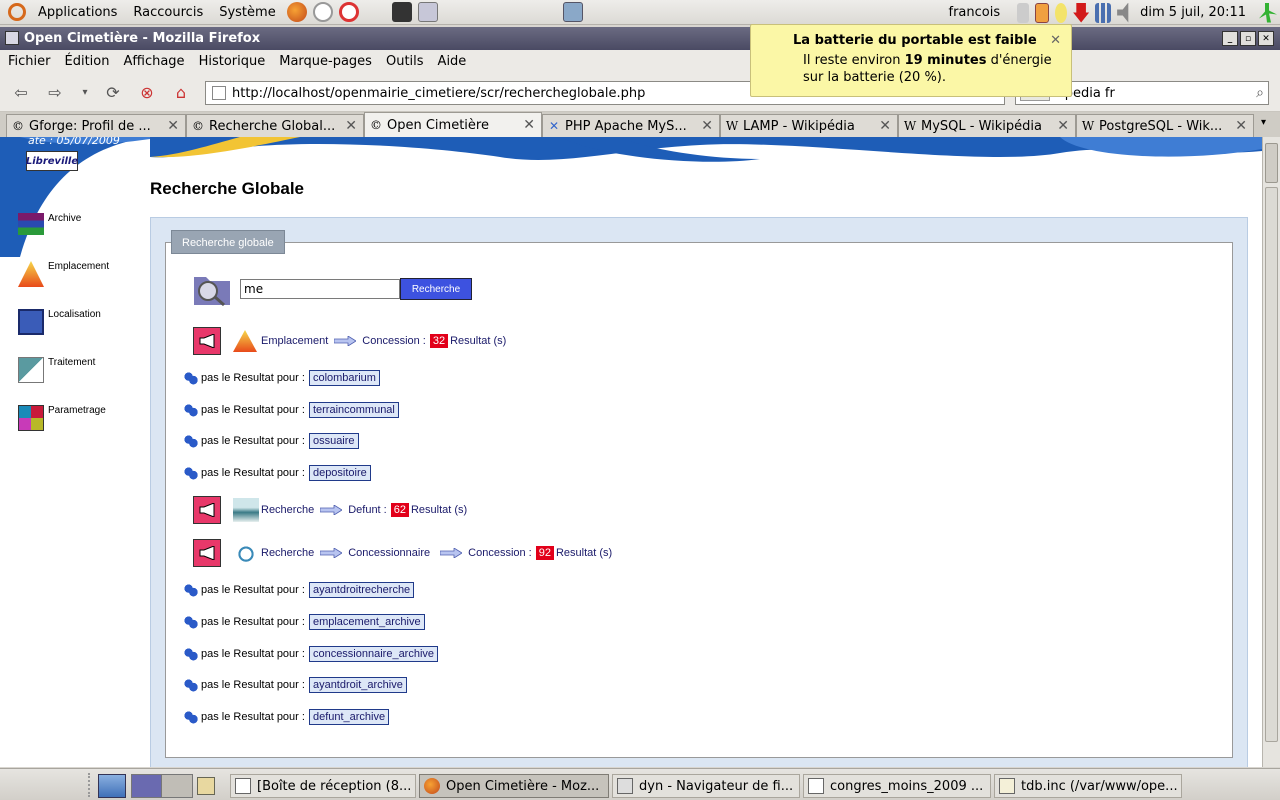 This screenshot has height=800, width=1280. What do you see at coordinates (64, 218) in the screenshot?
I see `side-item-label: Archive` at bounding box center [64, 218].